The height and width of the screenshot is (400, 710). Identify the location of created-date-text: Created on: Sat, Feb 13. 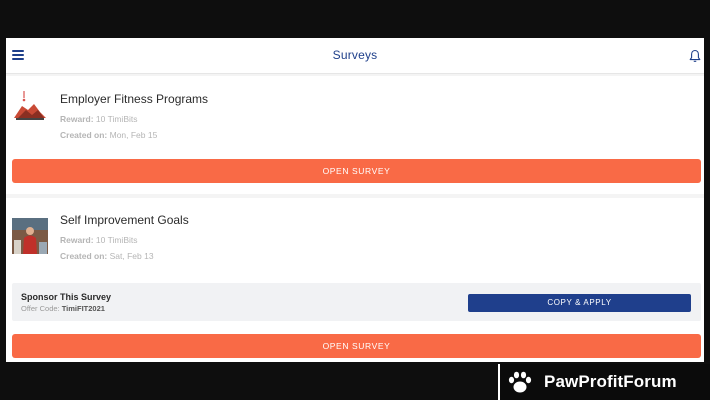
(107, 256).